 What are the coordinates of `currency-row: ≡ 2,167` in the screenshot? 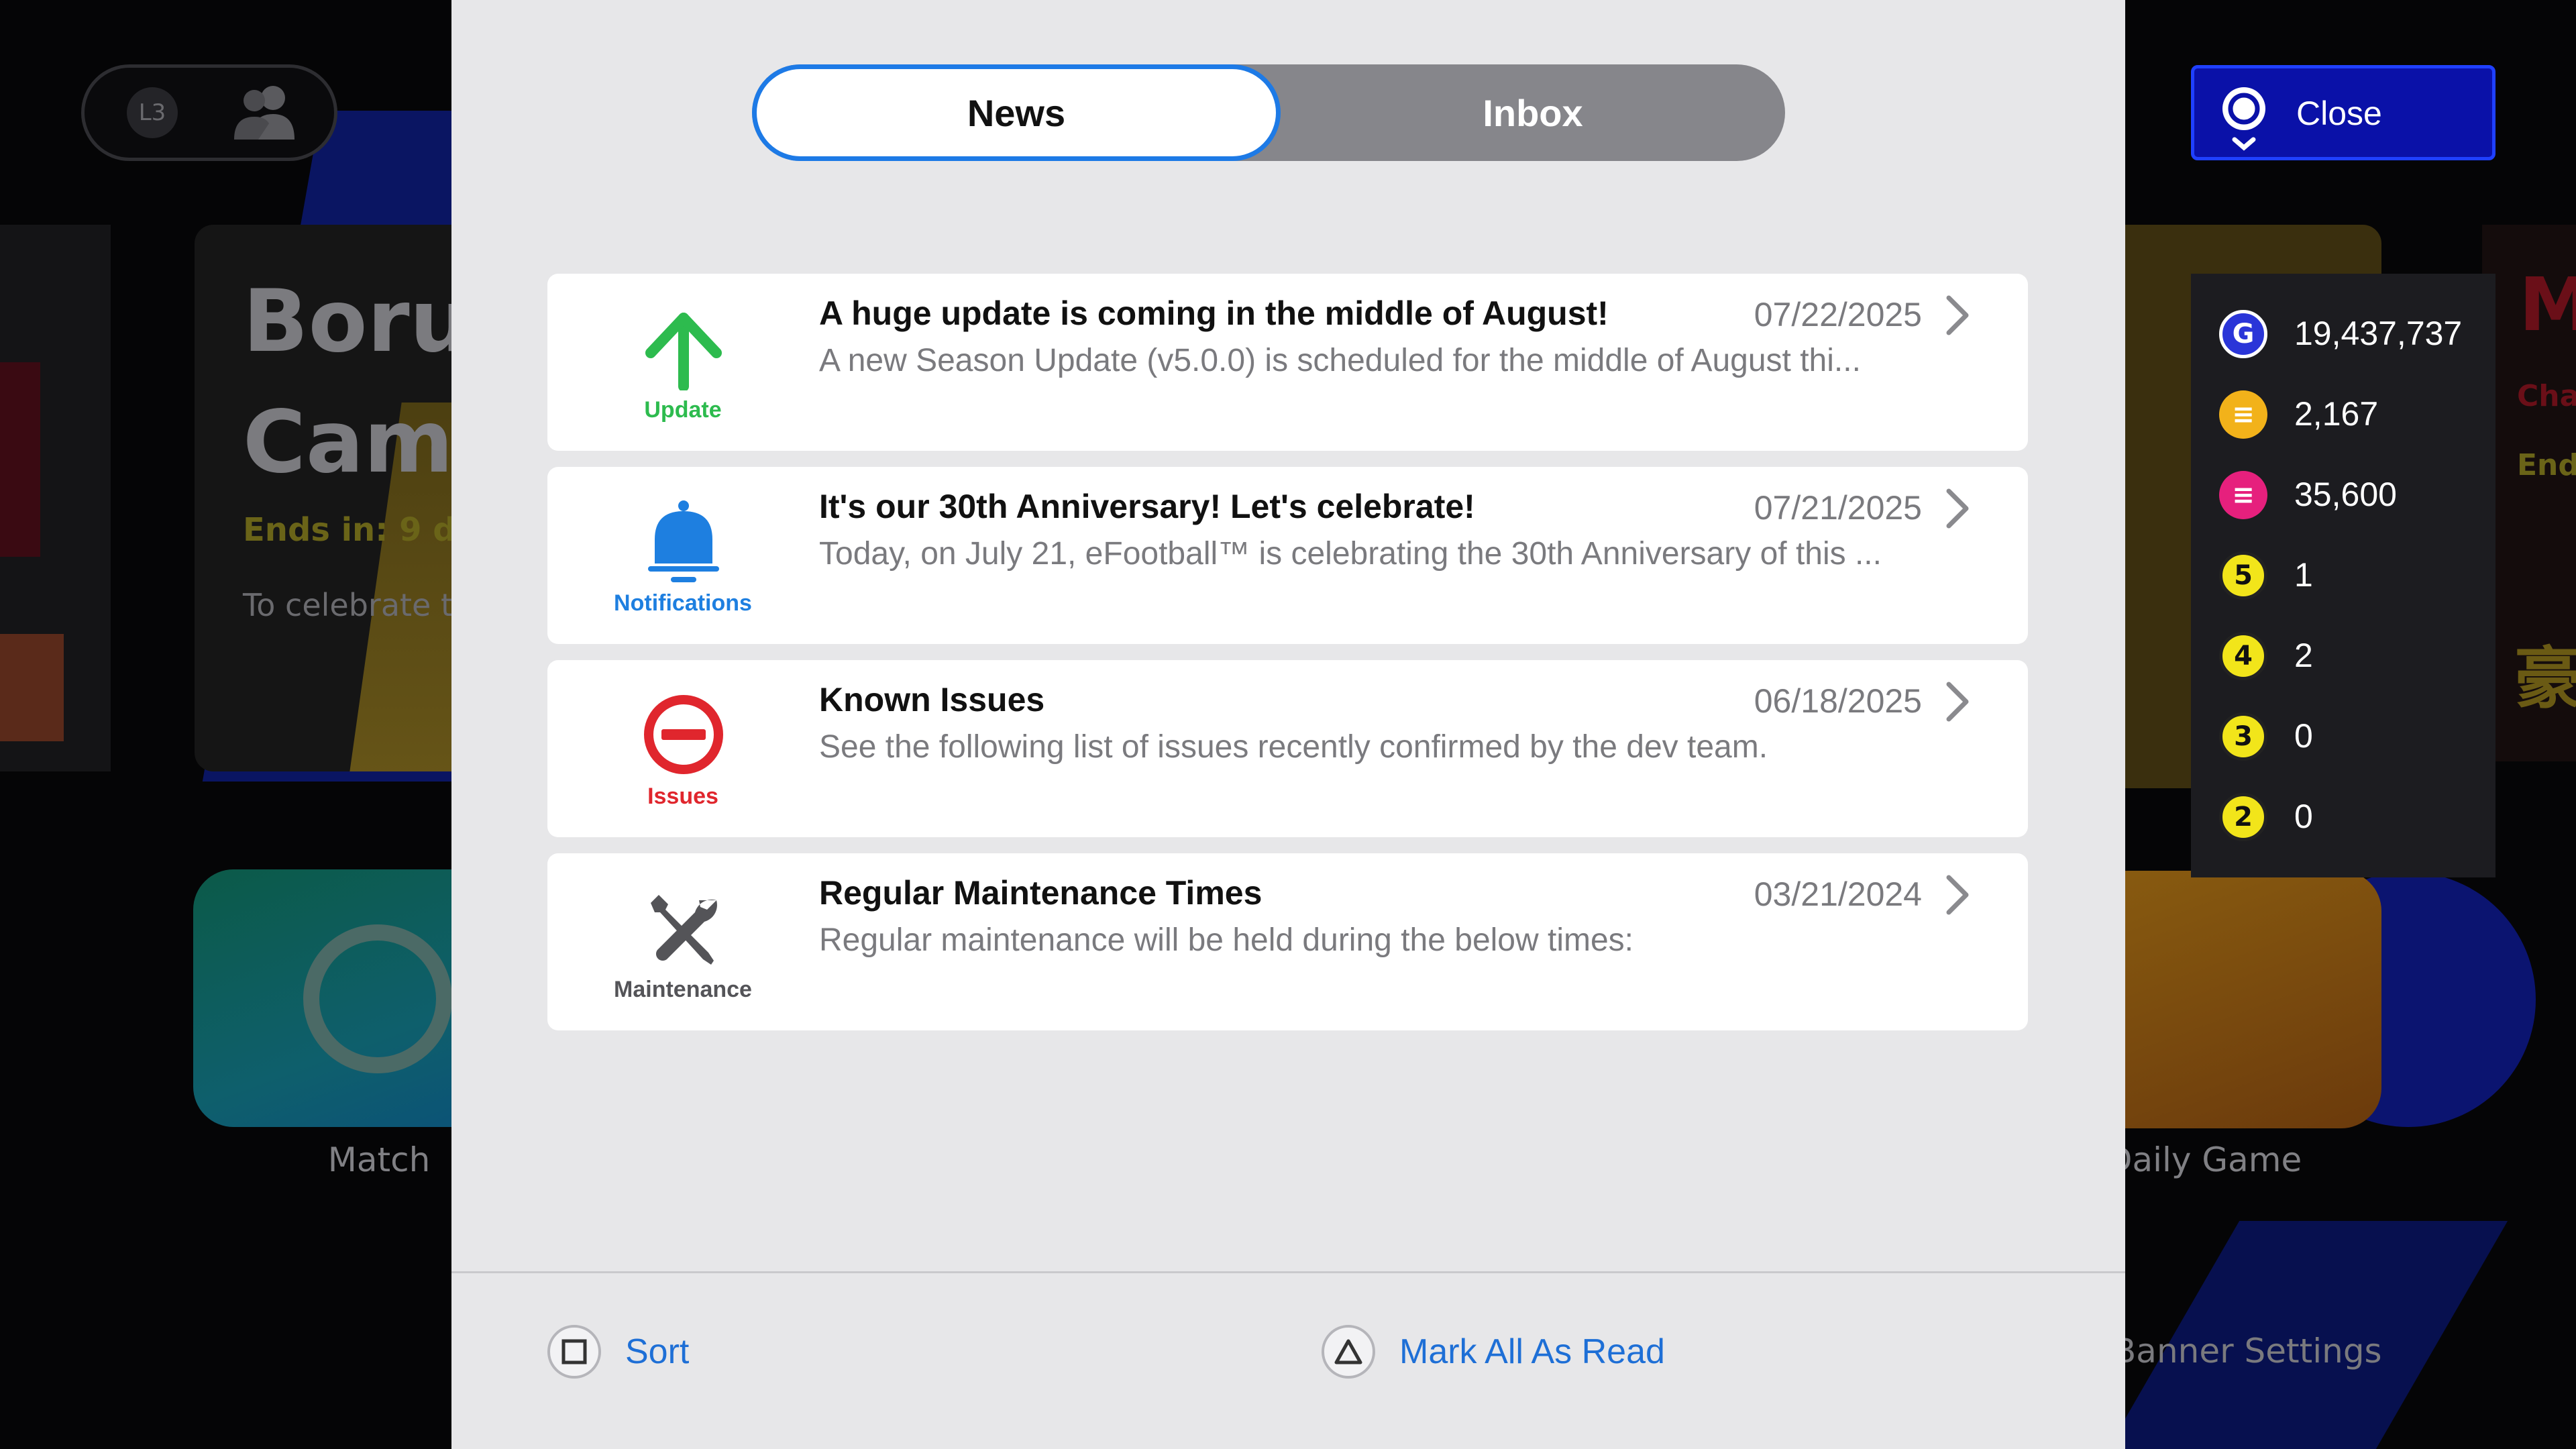 It's located at (2343, 414).